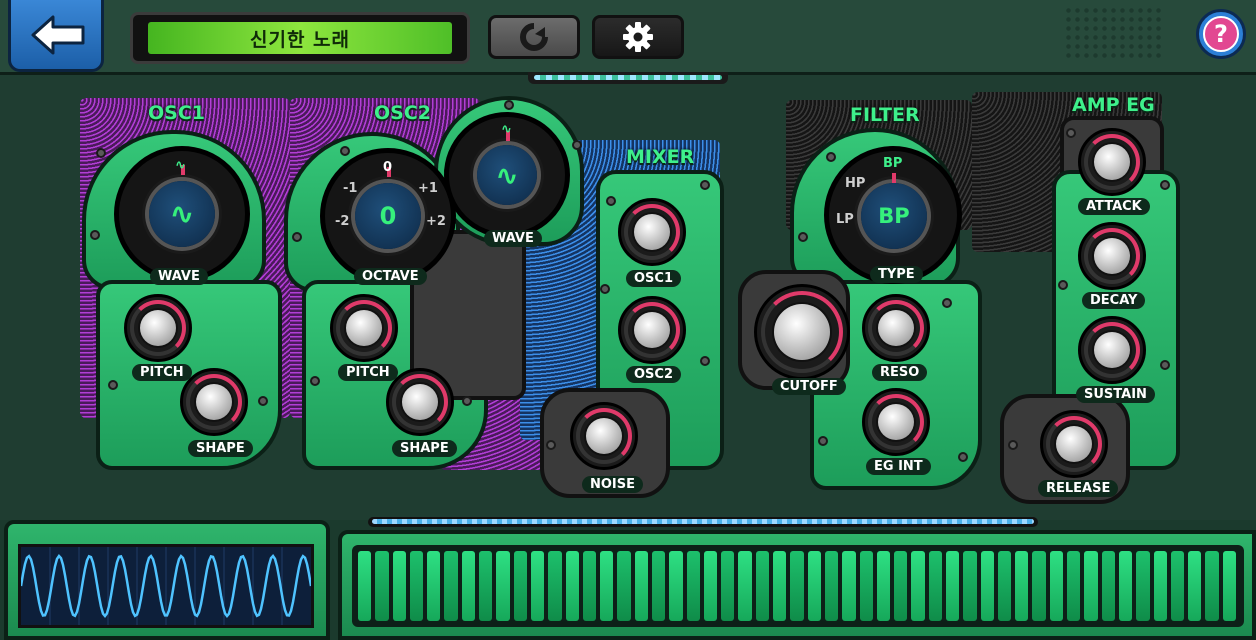  I want to click on osc1-pitch-knob, so click(158, 328).